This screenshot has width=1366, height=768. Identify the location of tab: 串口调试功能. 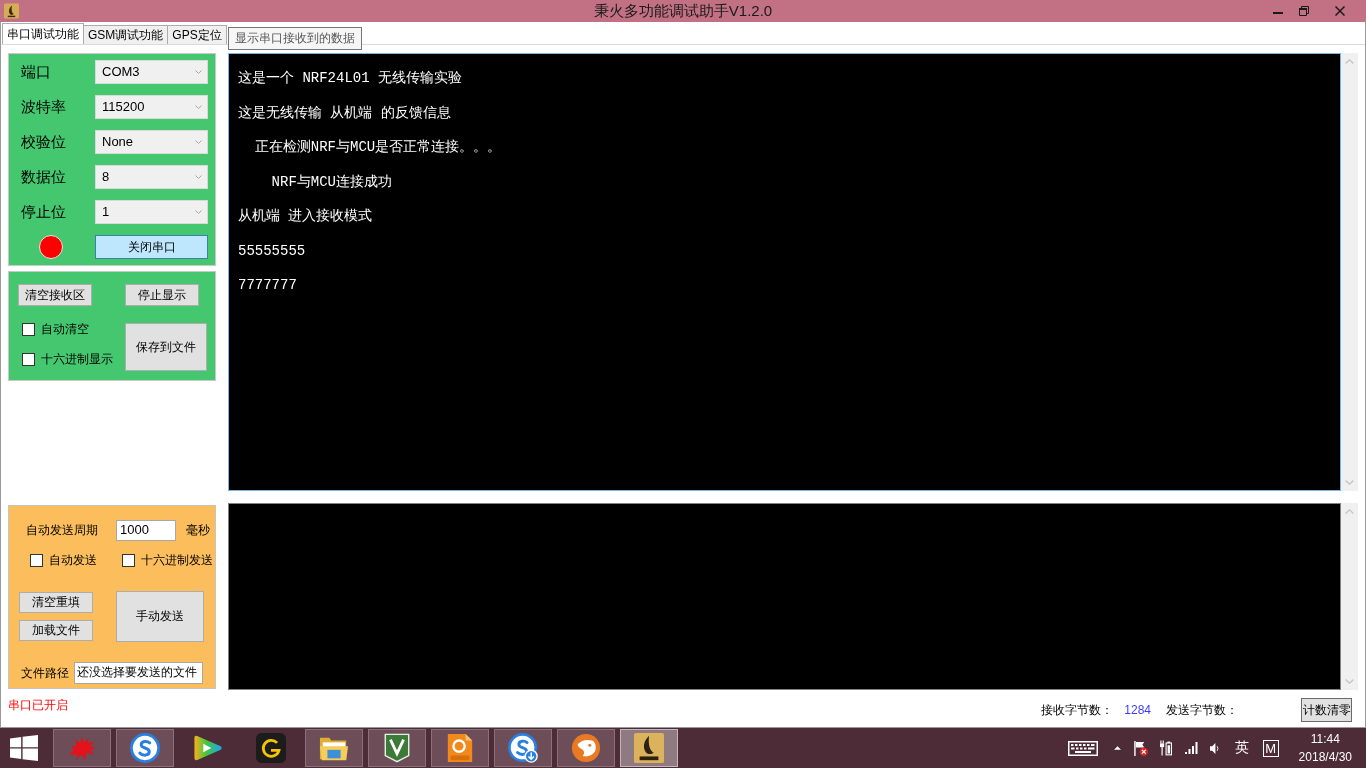
(43, 33).